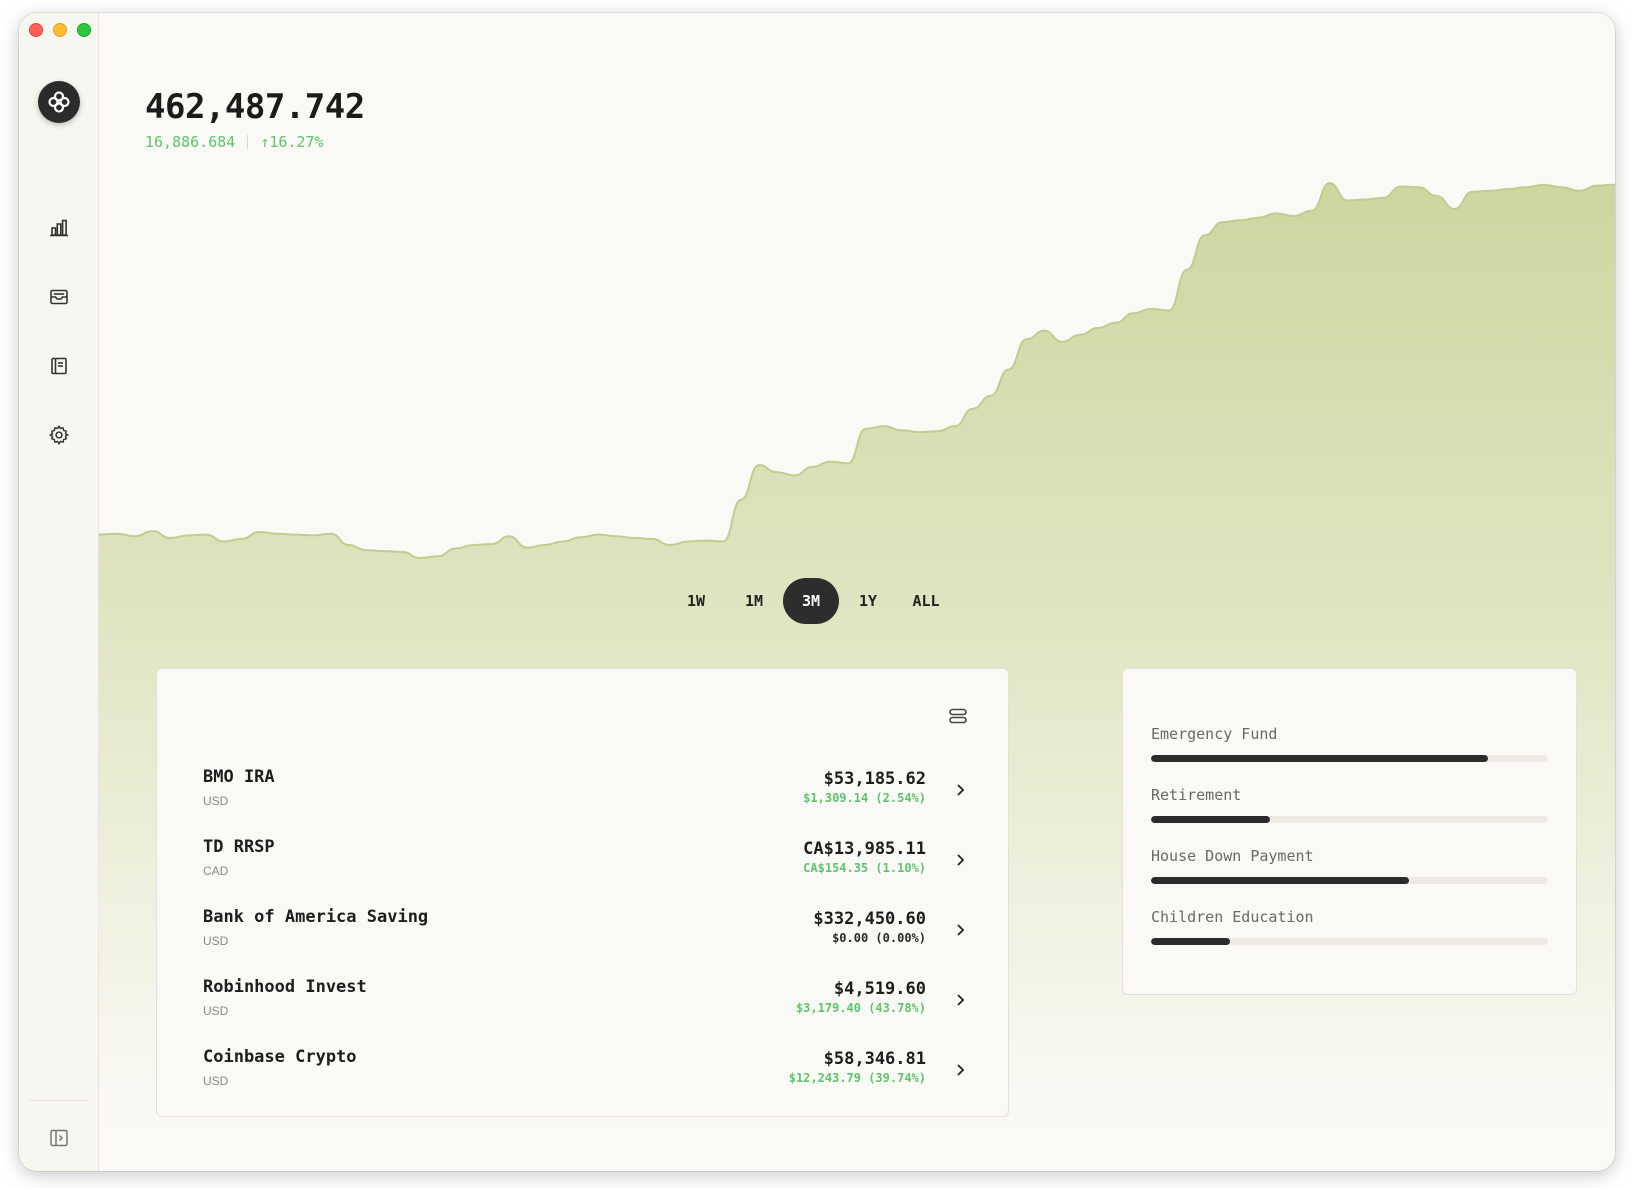 The width and height of the screenshot is (1633, 1188). I want to click on change-percent: ↑16.27%, so click(292, 142).